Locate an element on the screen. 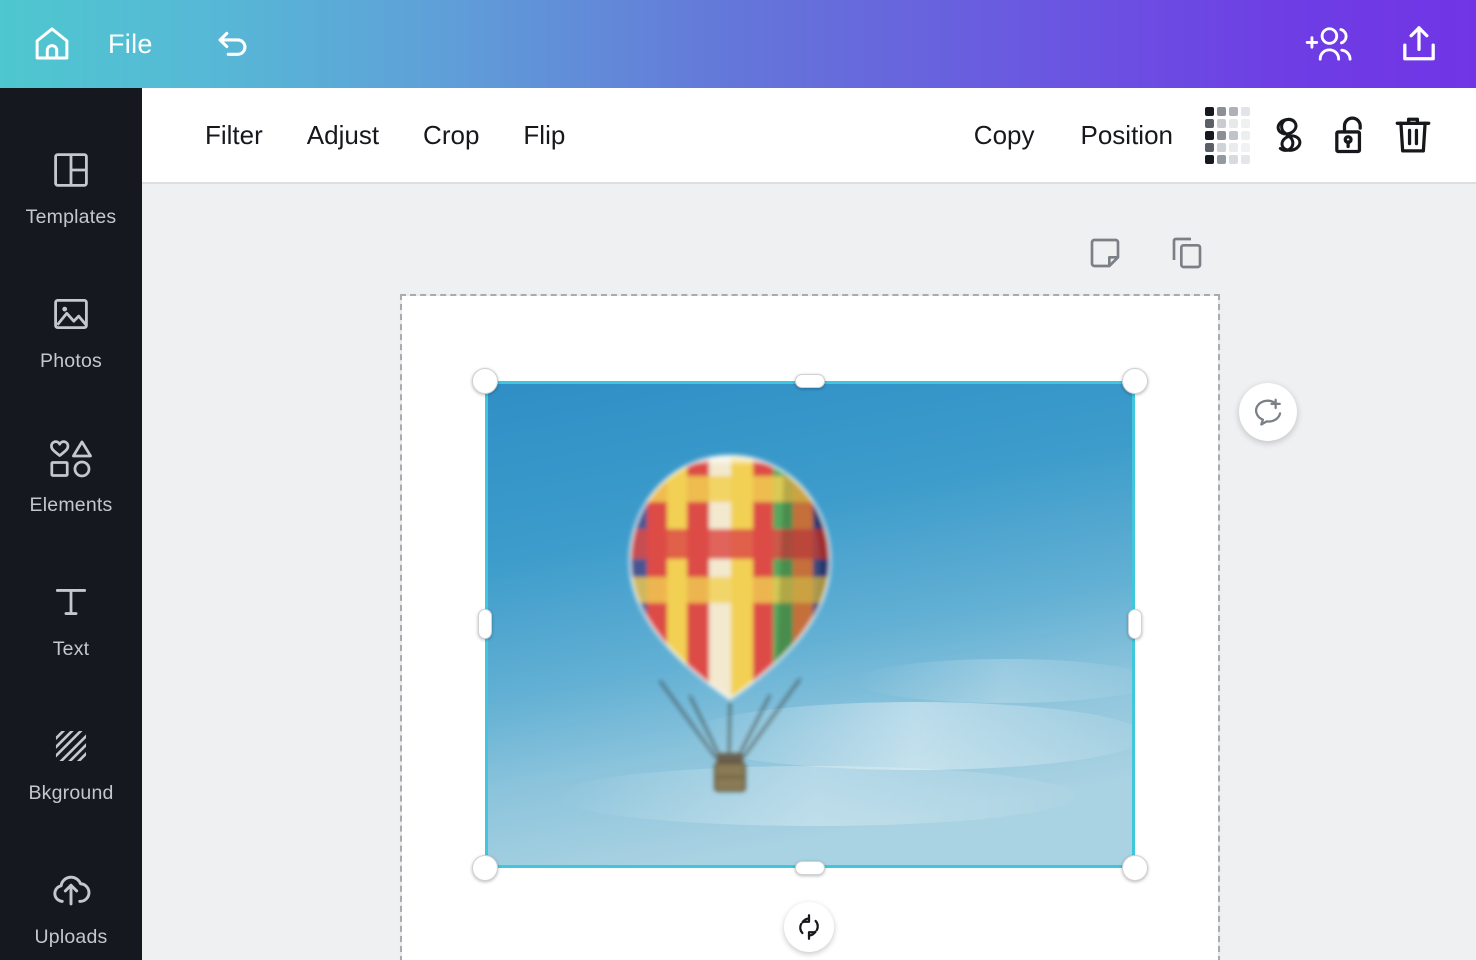 The image size is (1476, 960). delete-icon is located at coordinates (1413, 135).